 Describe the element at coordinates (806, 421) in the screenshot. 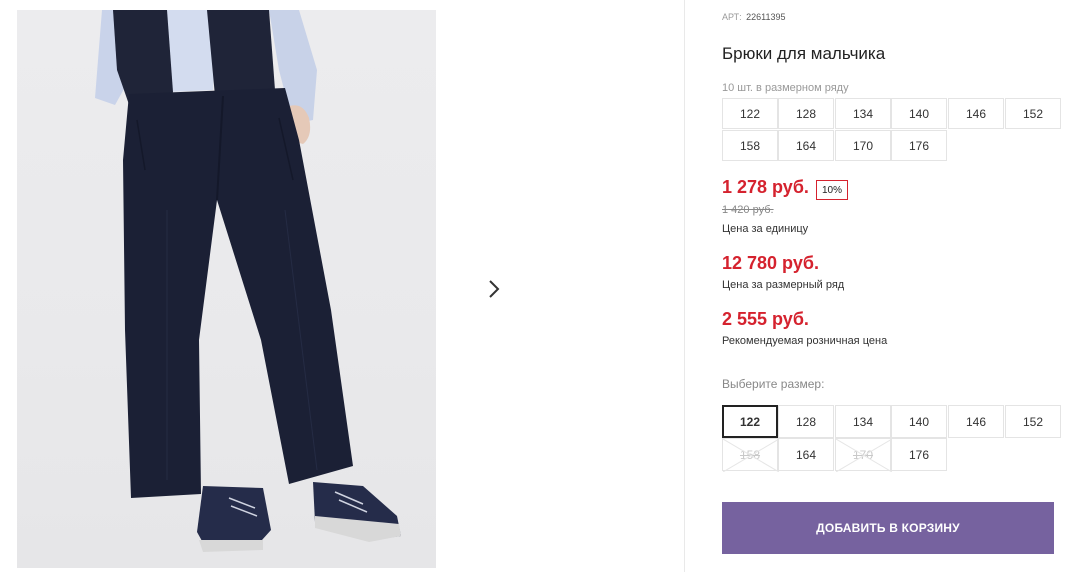

I see `size-option: 128` at that location.